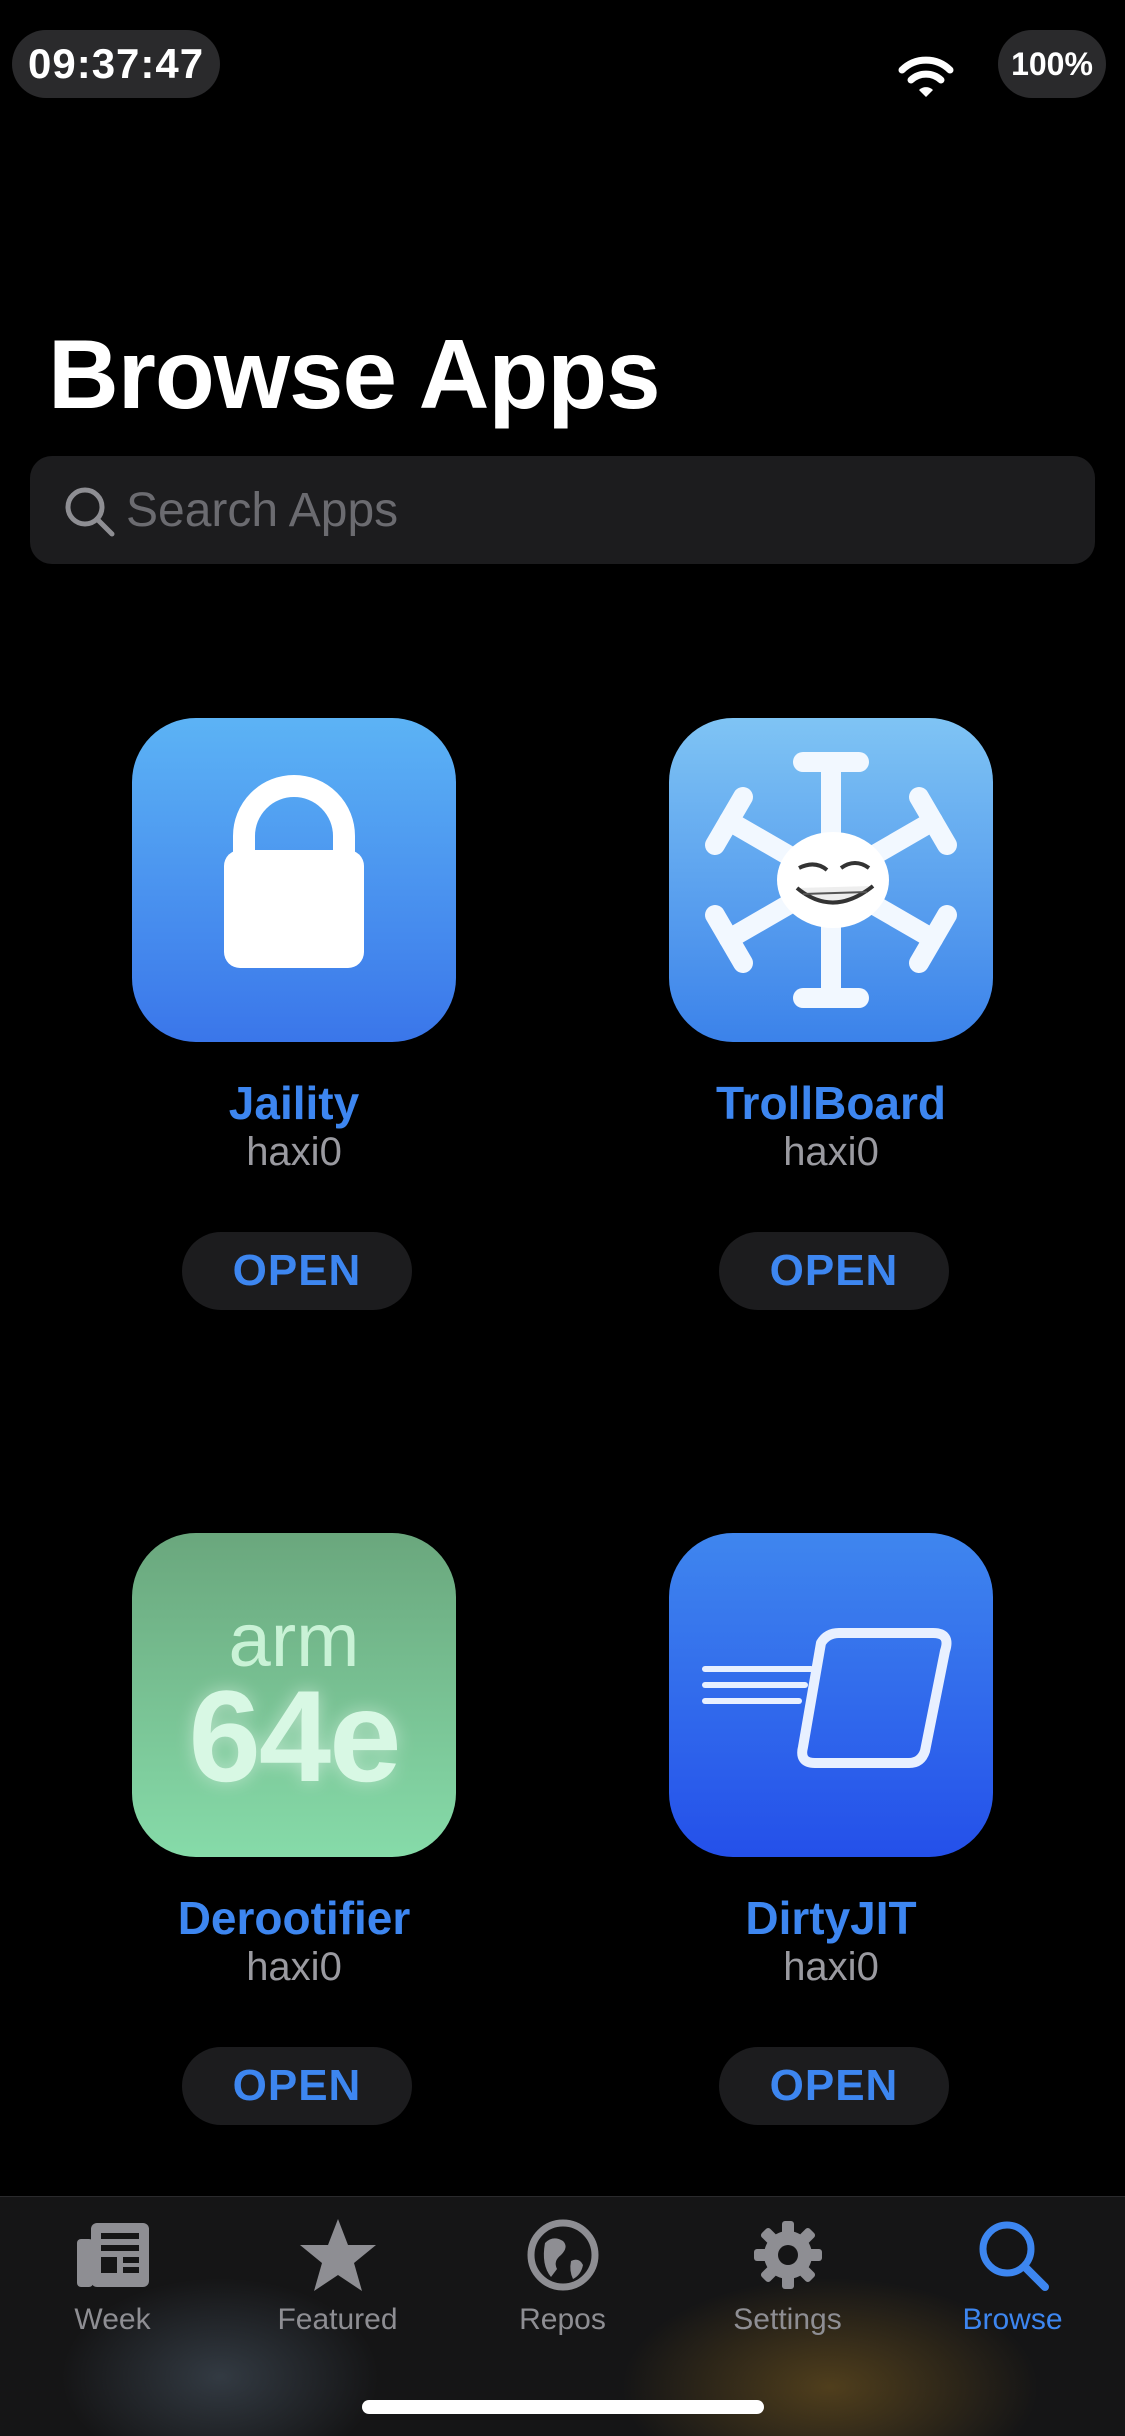 The image size is (1125, 2436). What do you see at coordinates (596, 510) in the screenshot?
I see `search-input` at bounding box center [596, 510].